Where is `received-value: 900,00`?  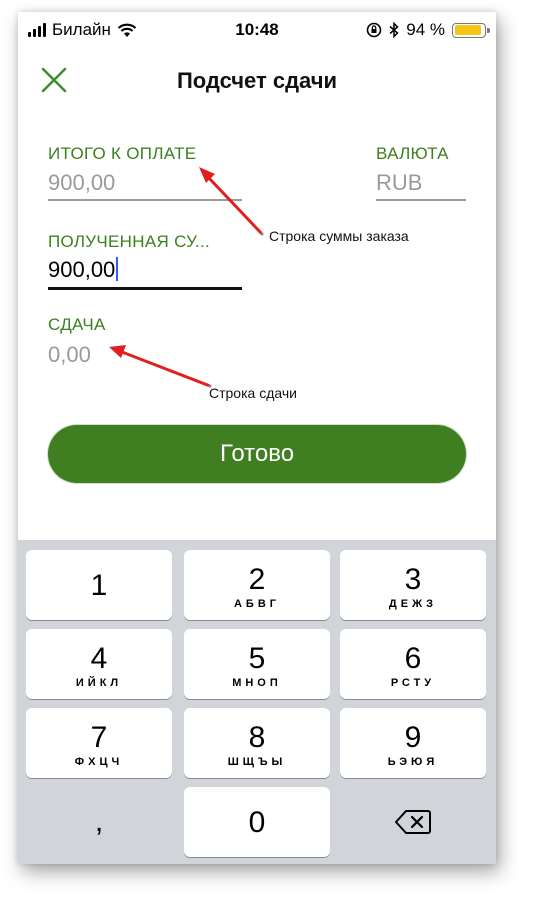
received-value: 900,00 is located at coordinates (82, 269).